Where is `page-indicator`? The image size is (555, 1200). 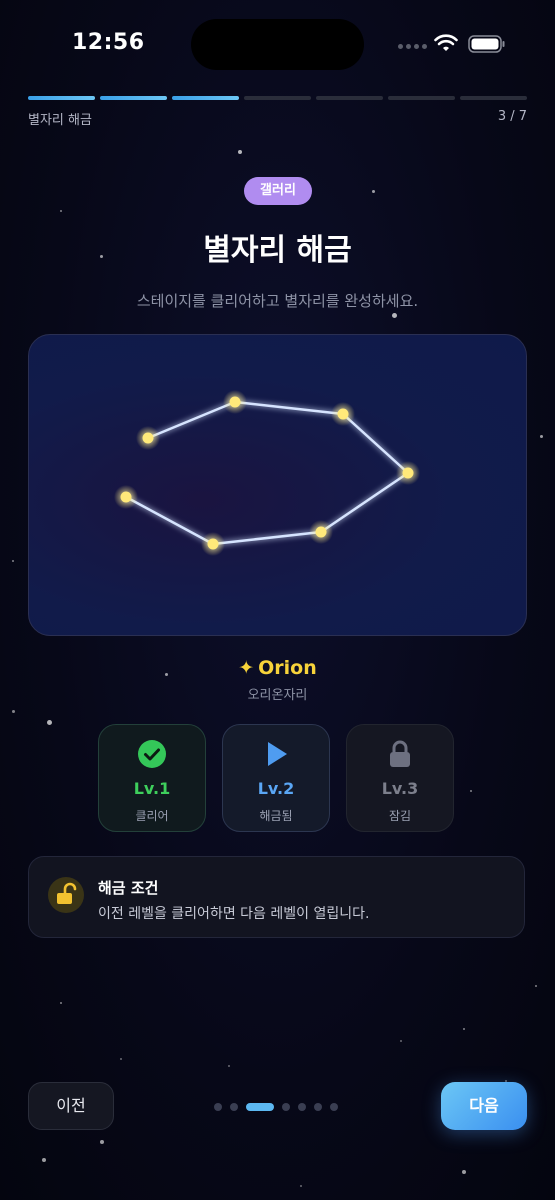
page-indicator is located at coordinates (276, 1107).